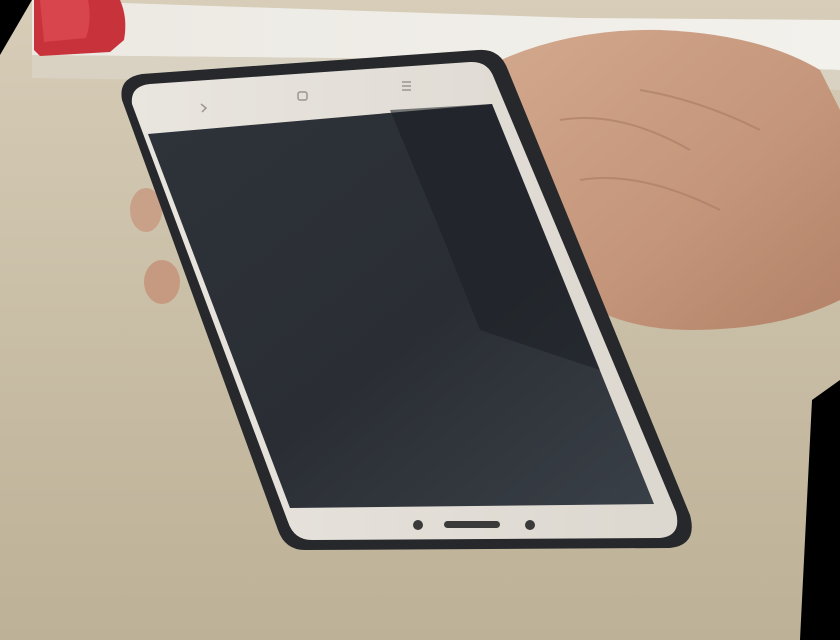  I want to click on red-object-highlight, so click(65, 21).